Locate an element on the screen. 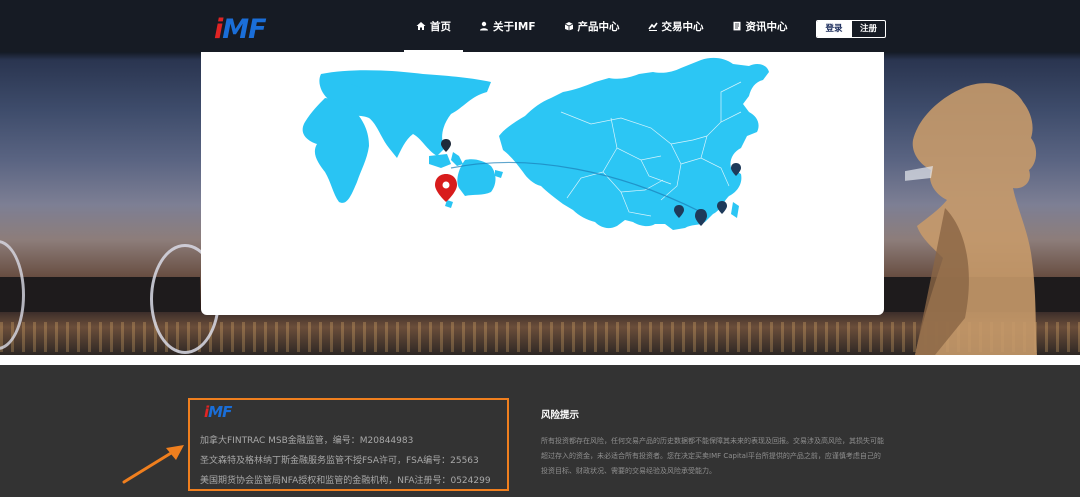 The height and width of the screenshot is (497, 1080). footer-separator is located at coordinates (540, 360).